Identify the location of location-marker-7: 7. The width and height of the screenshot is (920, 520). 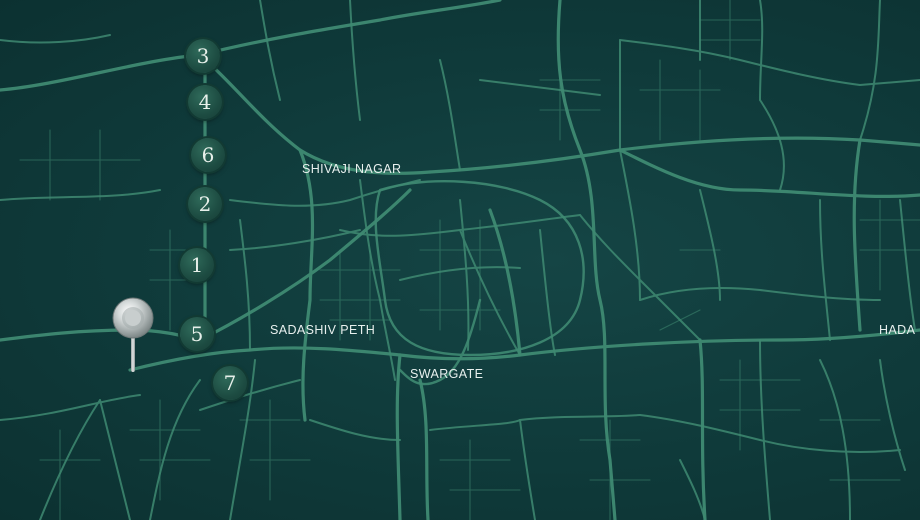
(230, 383).